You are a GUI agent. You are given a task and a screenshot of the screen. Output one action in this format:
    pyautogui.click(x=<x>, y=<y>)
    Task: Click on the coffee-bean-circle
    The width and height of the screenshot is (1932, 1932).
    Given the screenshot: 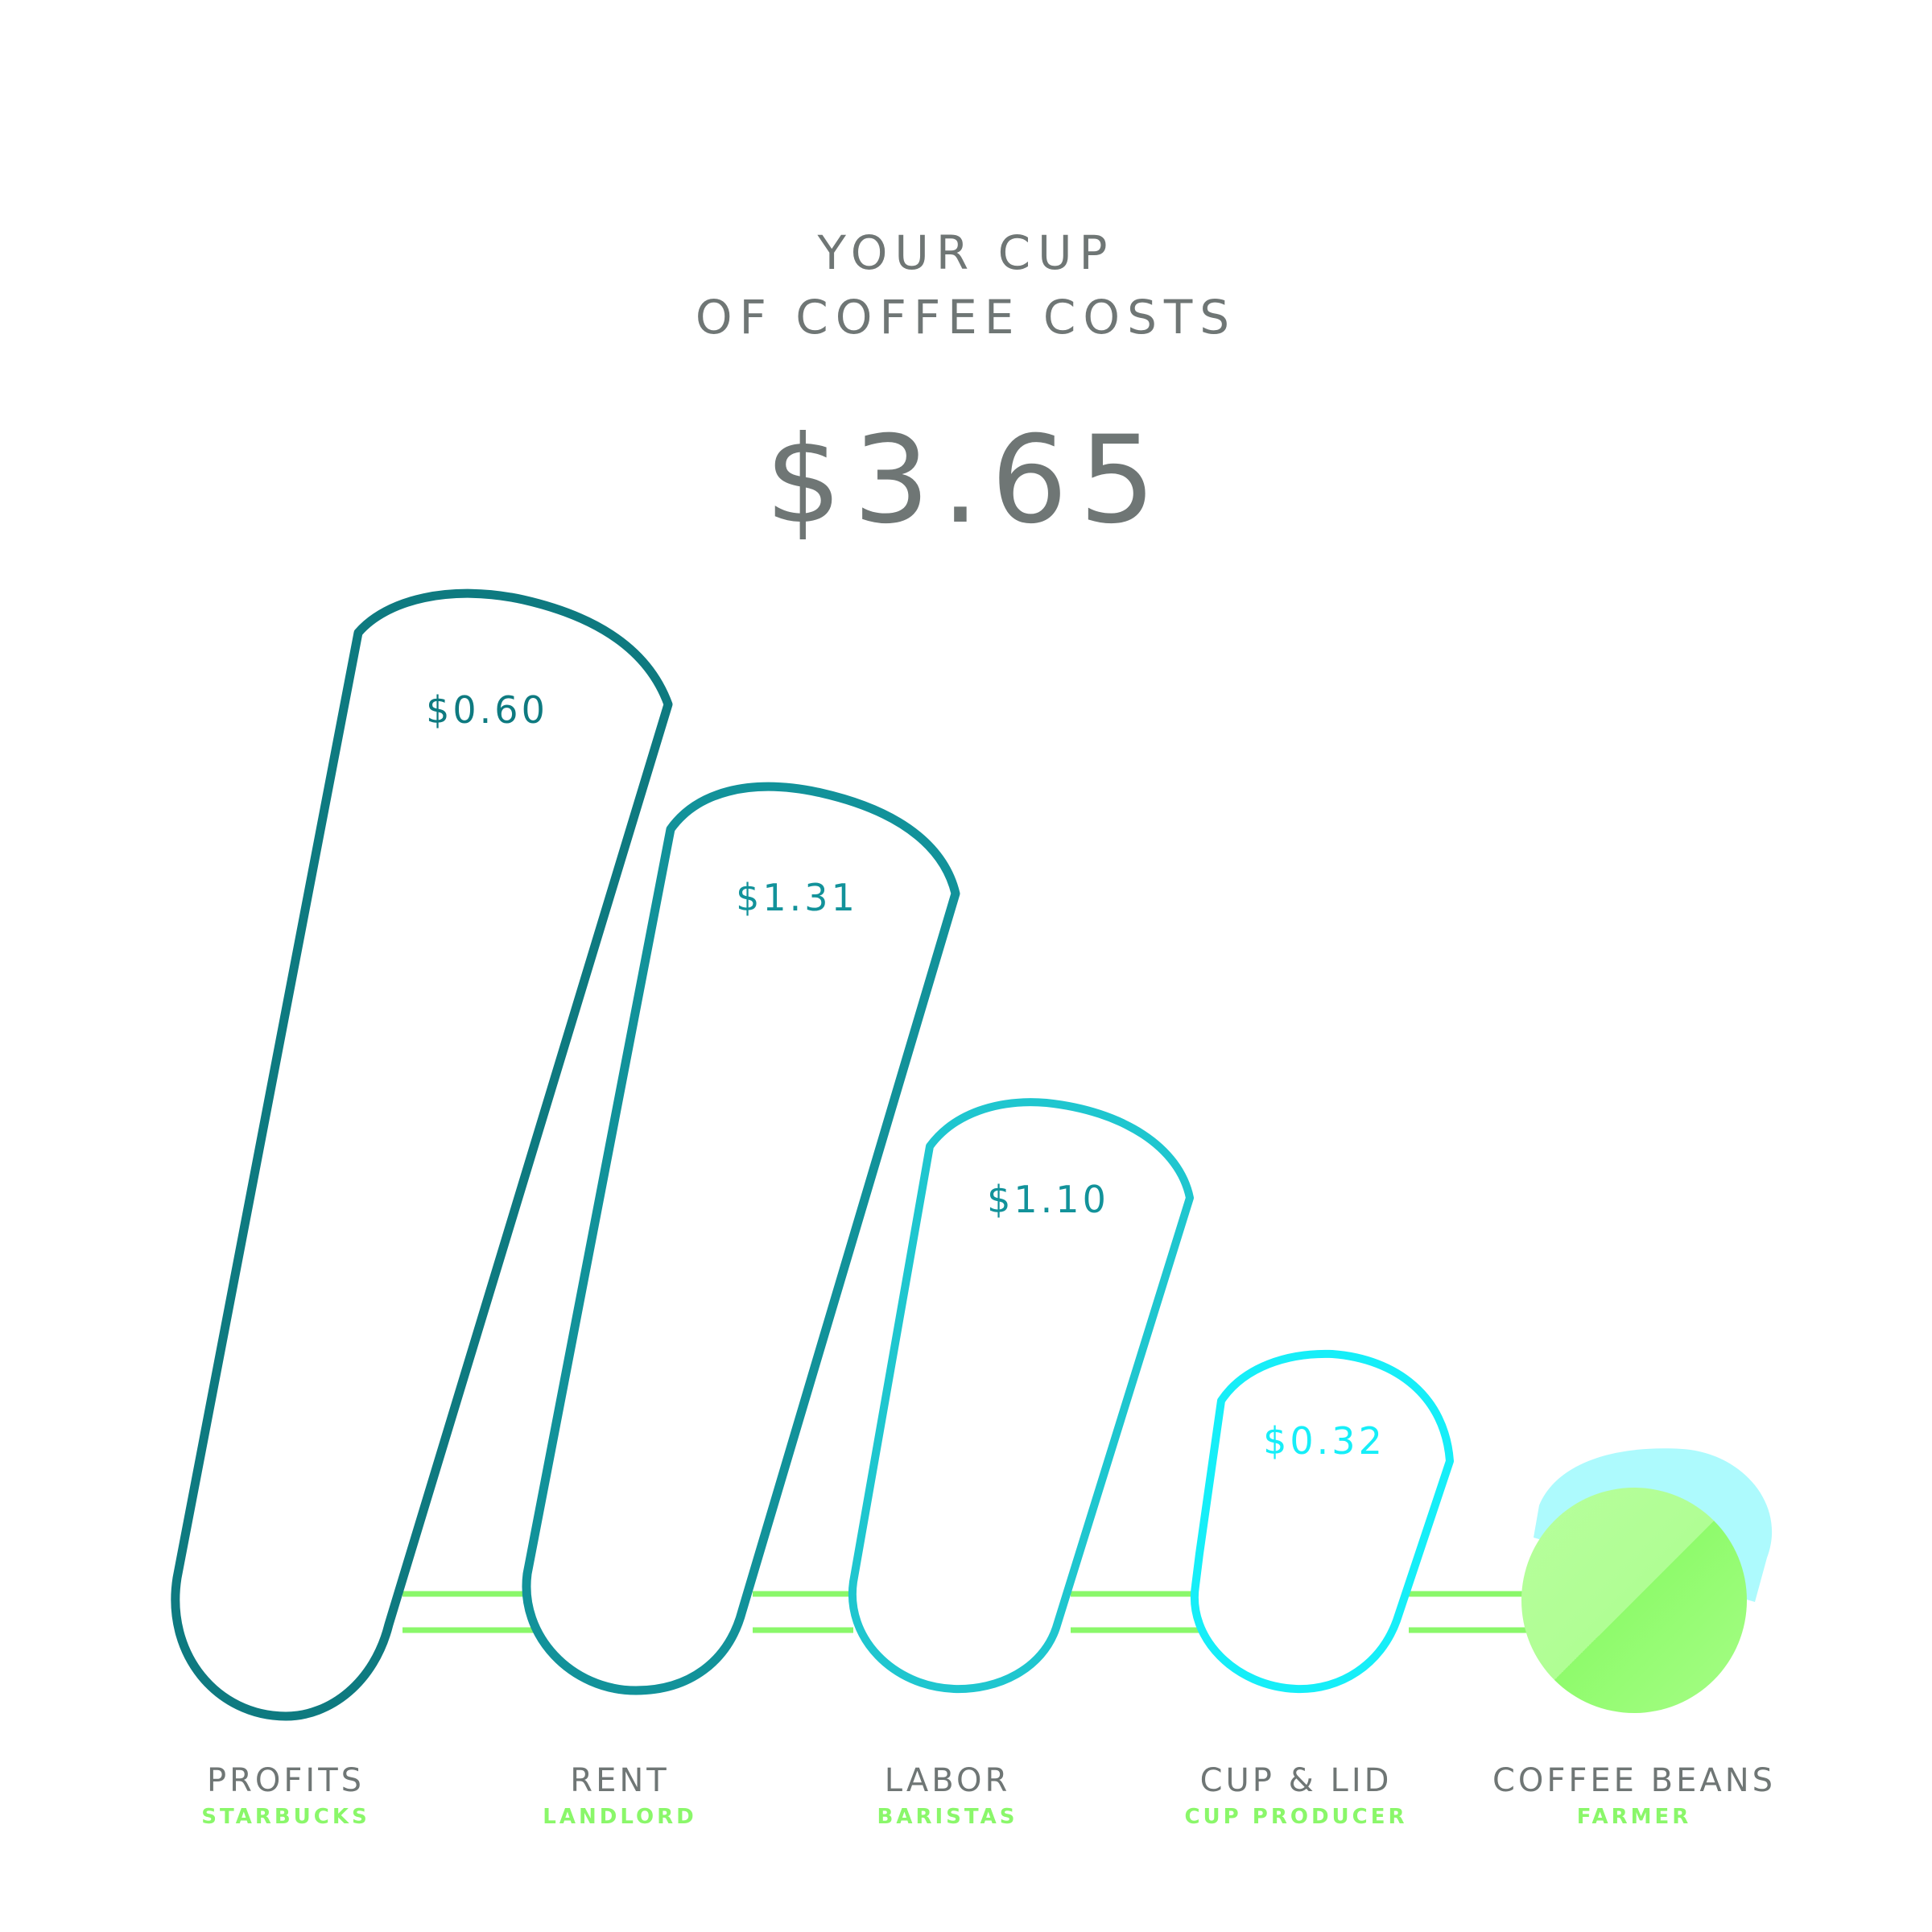 What is the action you would take?
    pyautogui.click(x=1634, y=1600)
    